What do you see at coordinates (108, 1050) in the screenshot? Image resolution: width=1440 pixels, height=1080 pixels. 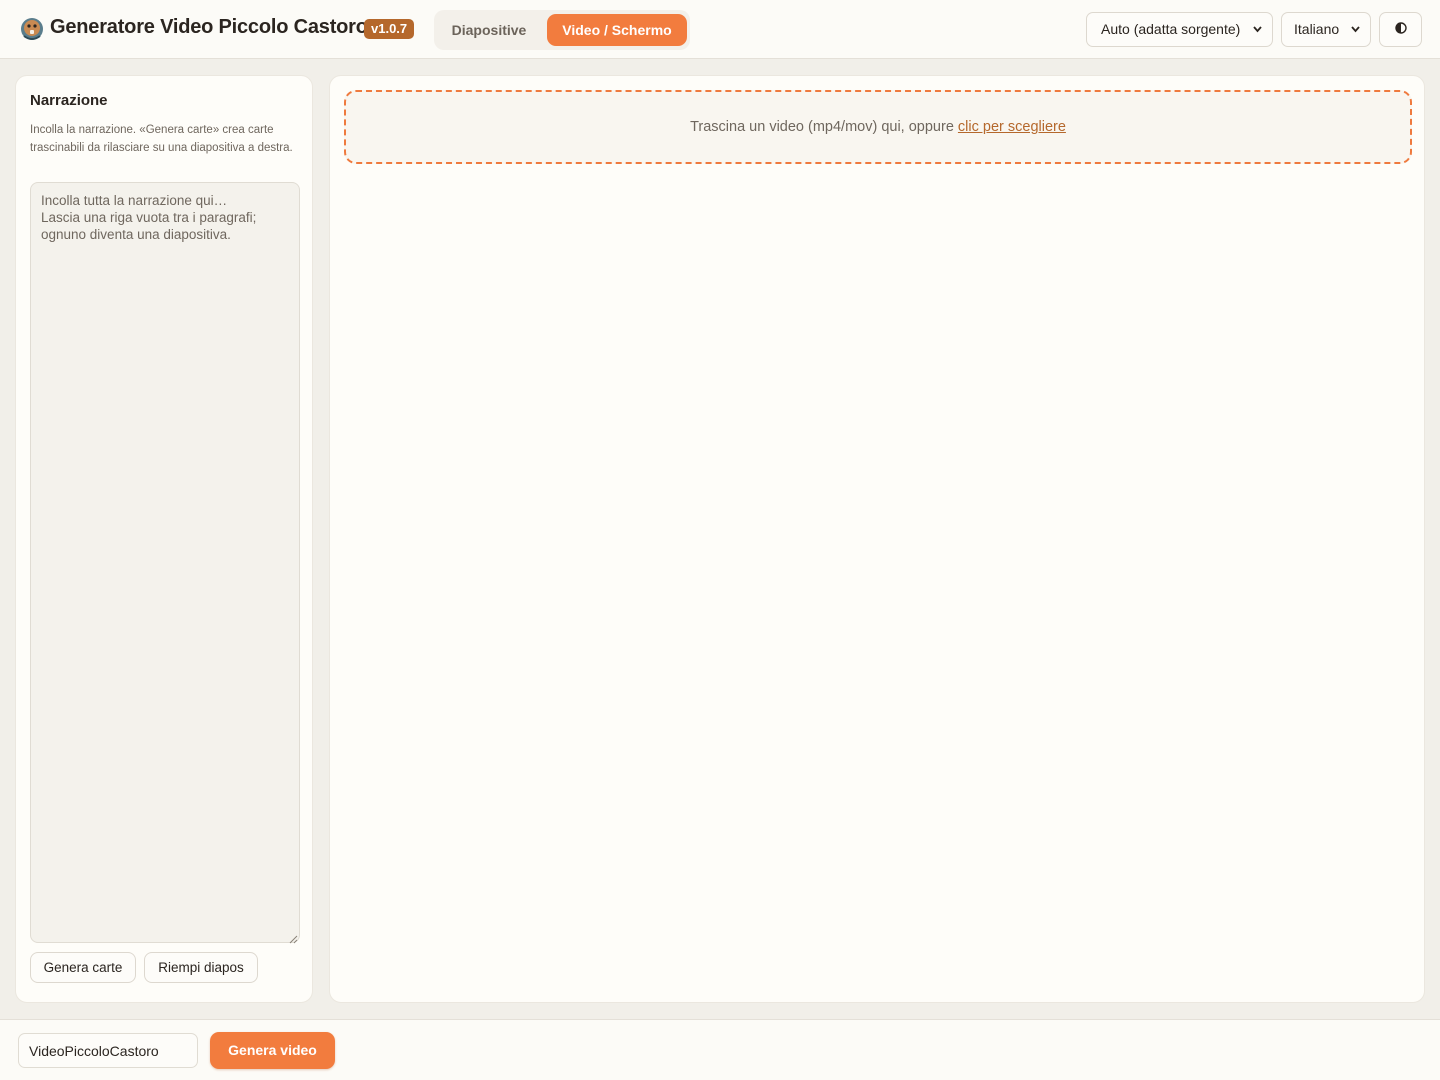 I see `filename-input` at bounding box center [108, 1050].